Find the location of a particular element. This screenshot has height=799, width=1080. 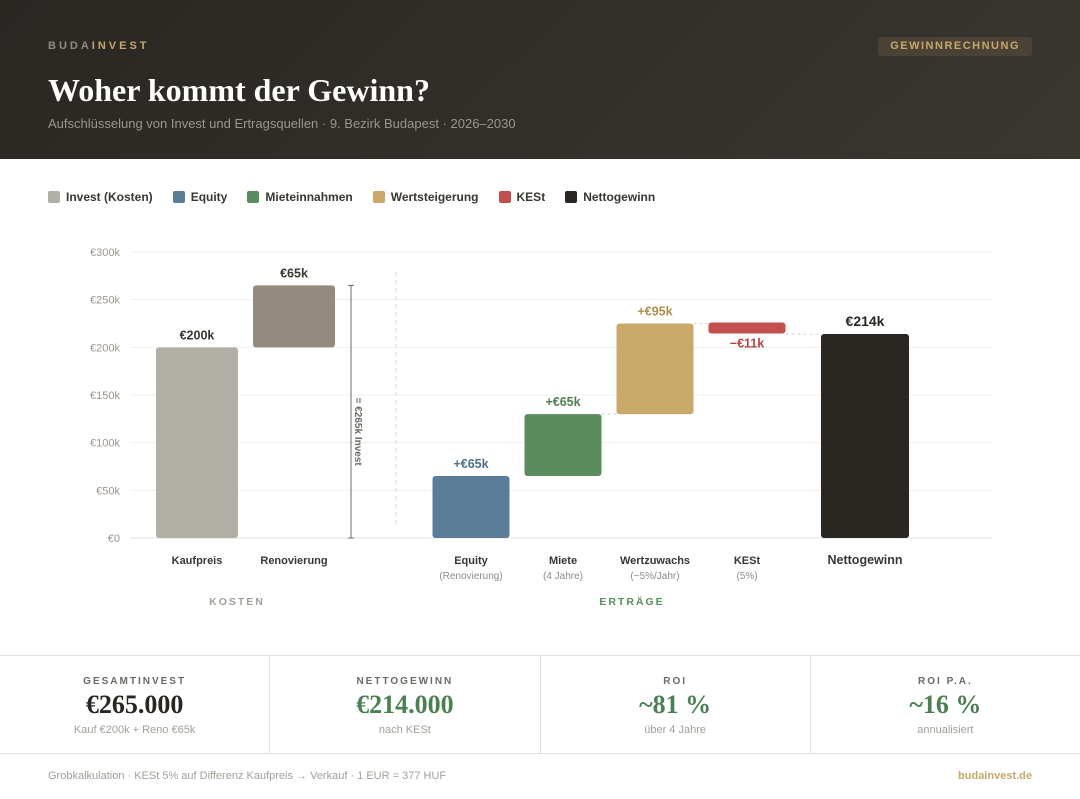

data-label: €65k is located at coordinates (294, 273).